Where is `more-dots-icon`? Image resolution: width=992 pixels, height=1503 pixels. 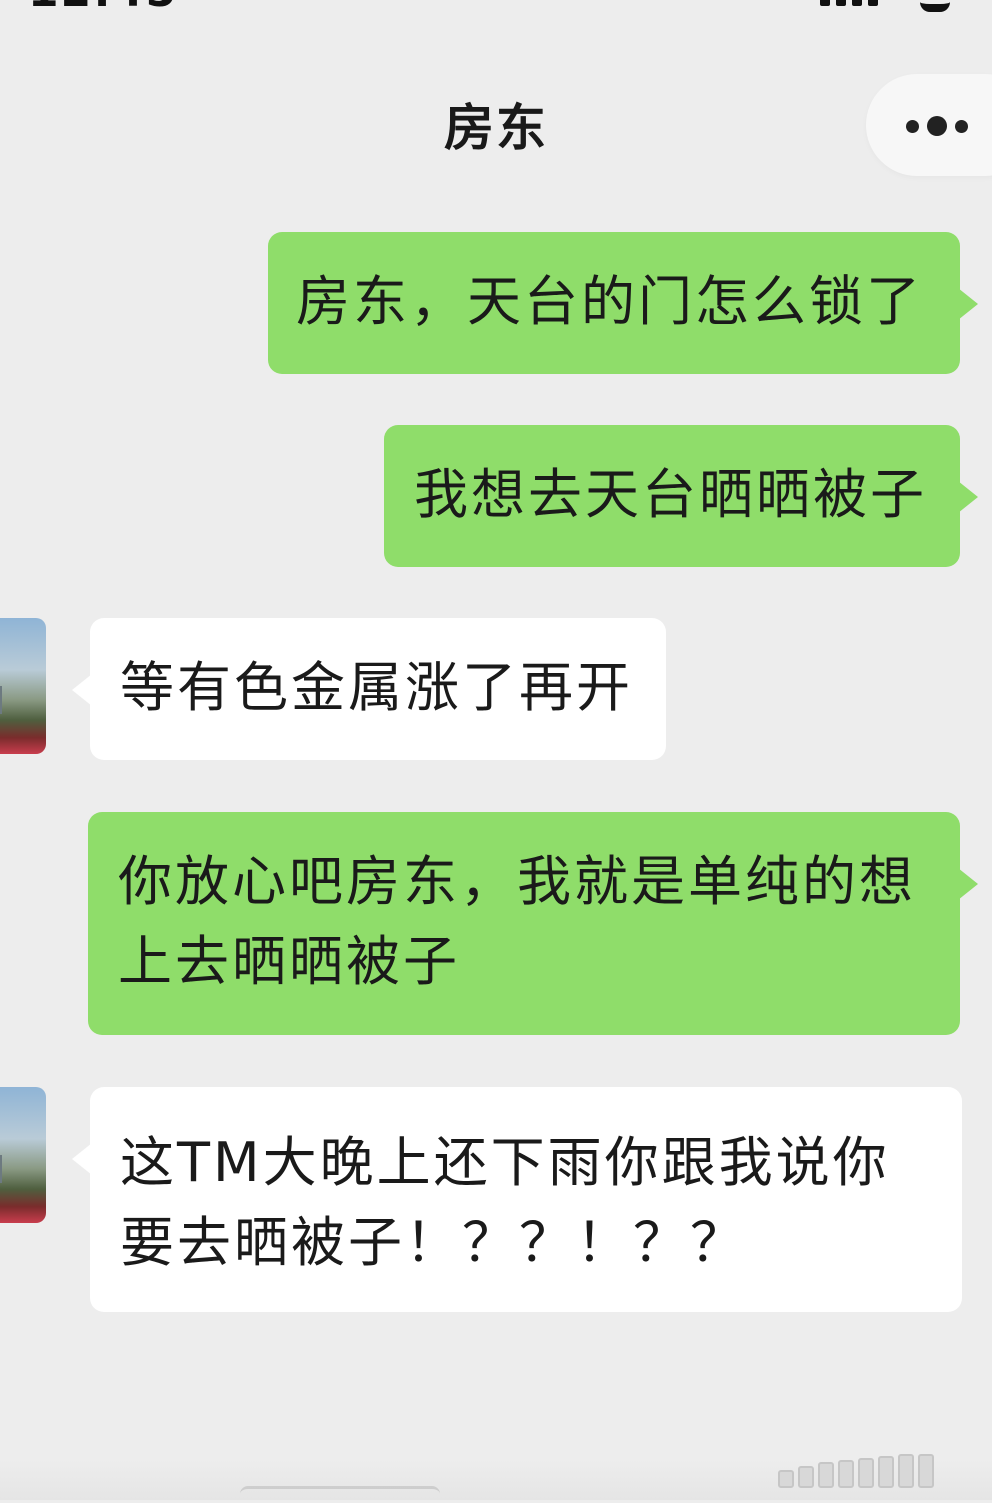
more-dots-icon is located at coordinates (937, 126).